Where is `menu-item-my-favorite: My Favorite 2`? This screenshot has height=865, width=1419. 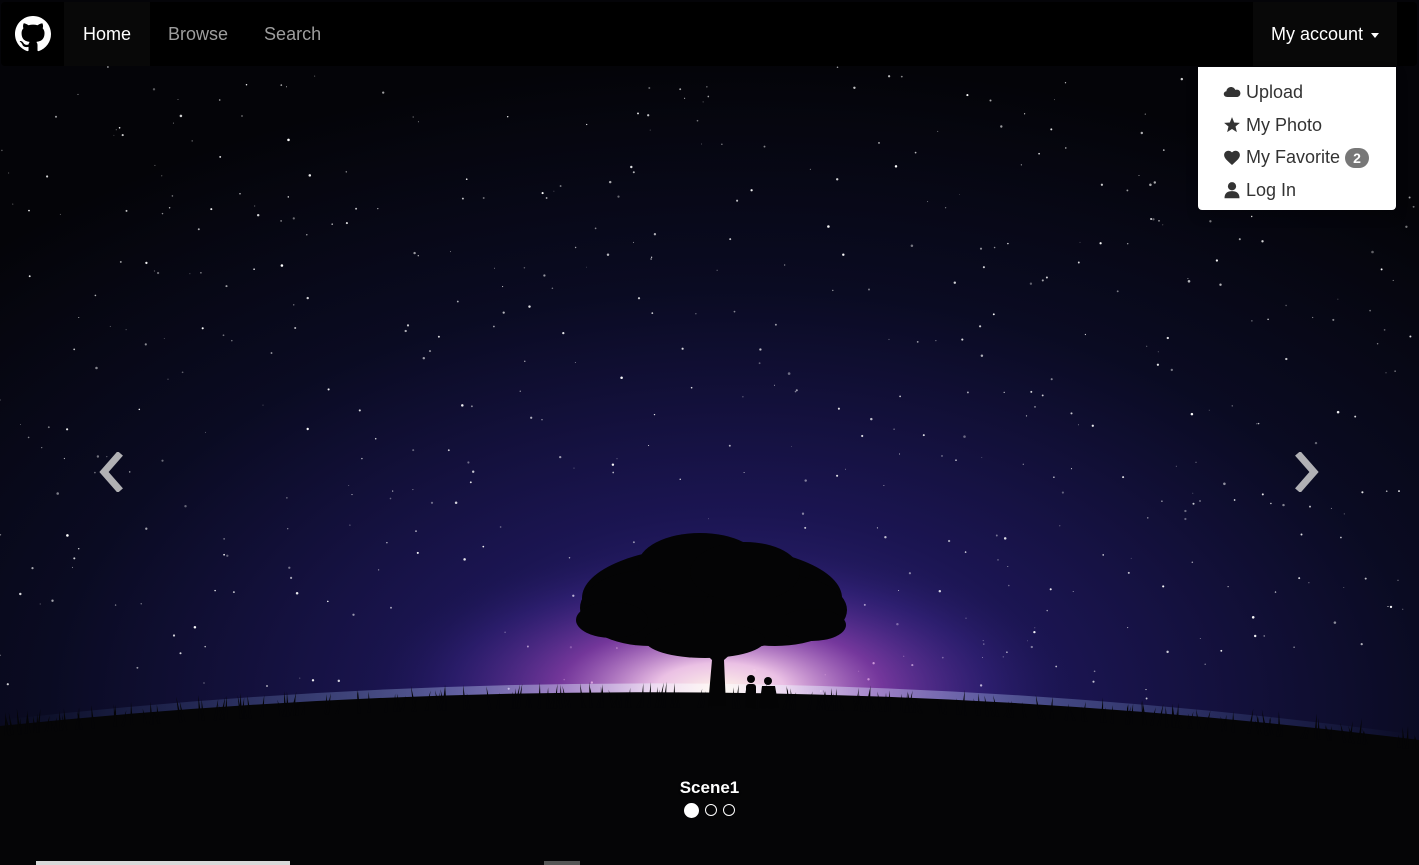 menu-item-my-favorite: My Favorite 2 is located at coordinates (1297, 157).